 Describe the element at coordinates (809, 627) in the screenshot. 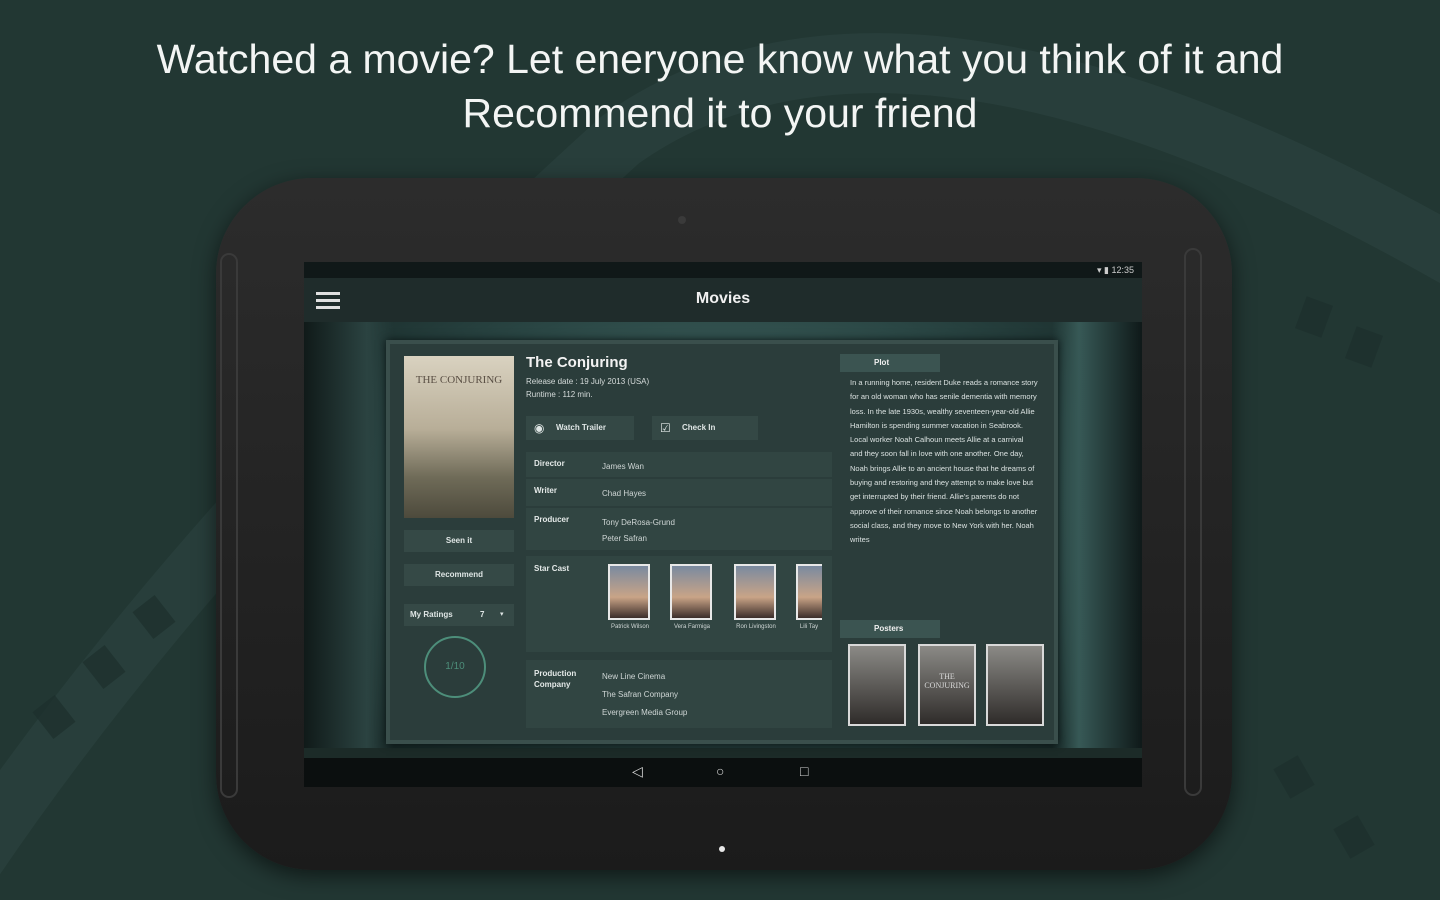

I see `cast-name: Lili Tay` at that location.